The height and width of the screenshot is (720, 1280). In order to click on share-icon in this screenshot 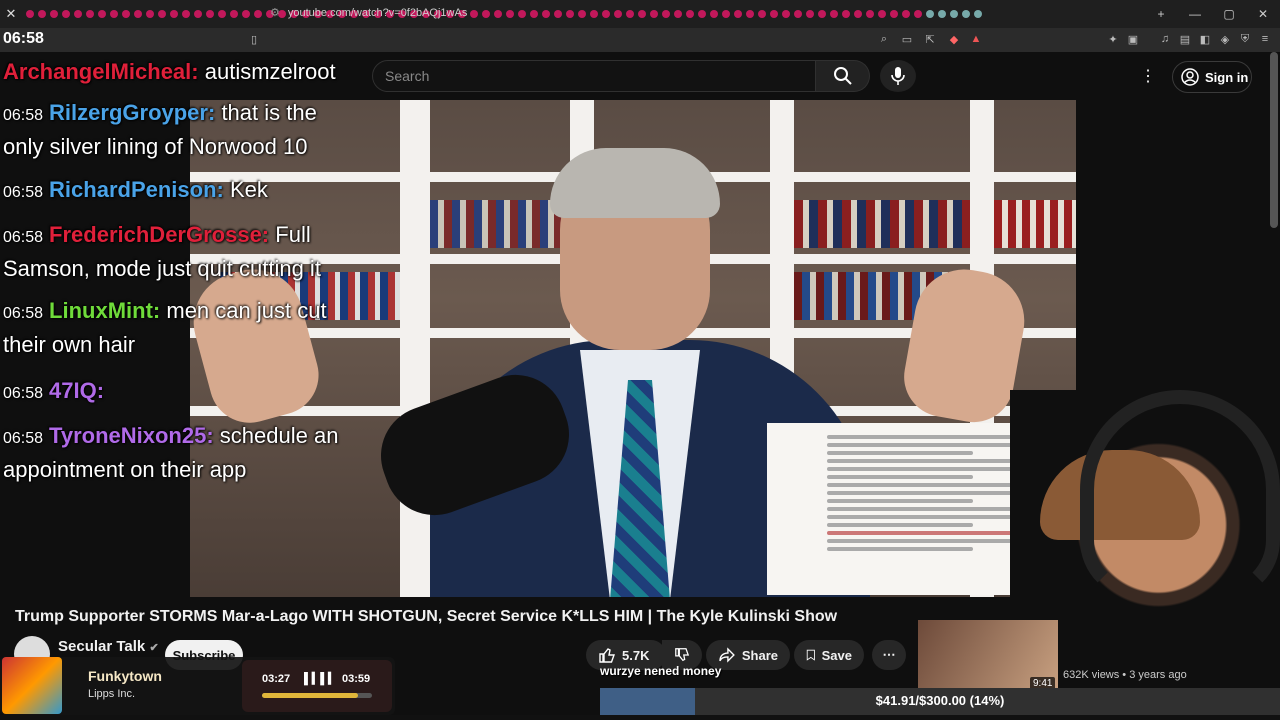, I will do `click(727, 655)`.